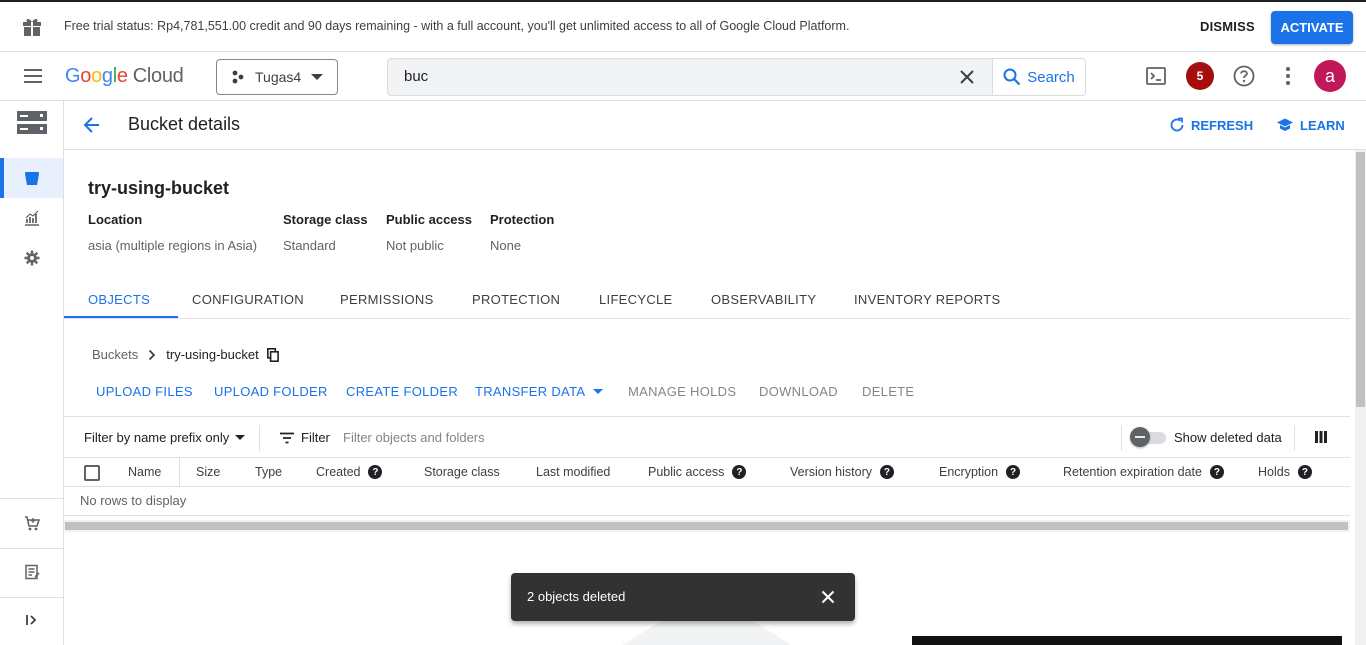 Image resolution: width=1366 pixels, height=645 pixels. Describe the element at coordinates (124, 76) in the screenshot. I see `google-cloud-logo: Google Cloud` at that location.